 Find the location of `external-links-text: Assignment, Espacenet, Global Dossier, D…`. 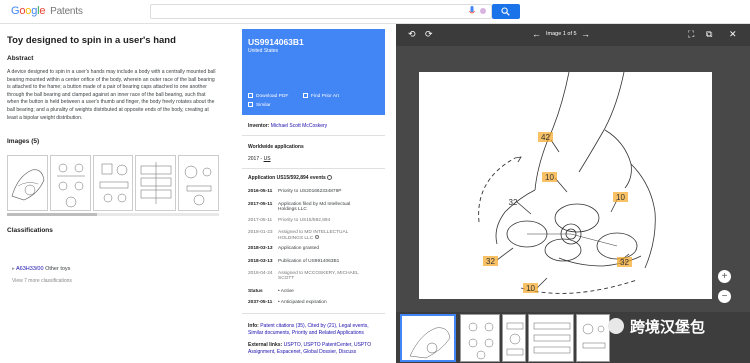

external-links-text: Assignment, Espacenet, Global Dossier, D… is located at coordinates (302, 352).